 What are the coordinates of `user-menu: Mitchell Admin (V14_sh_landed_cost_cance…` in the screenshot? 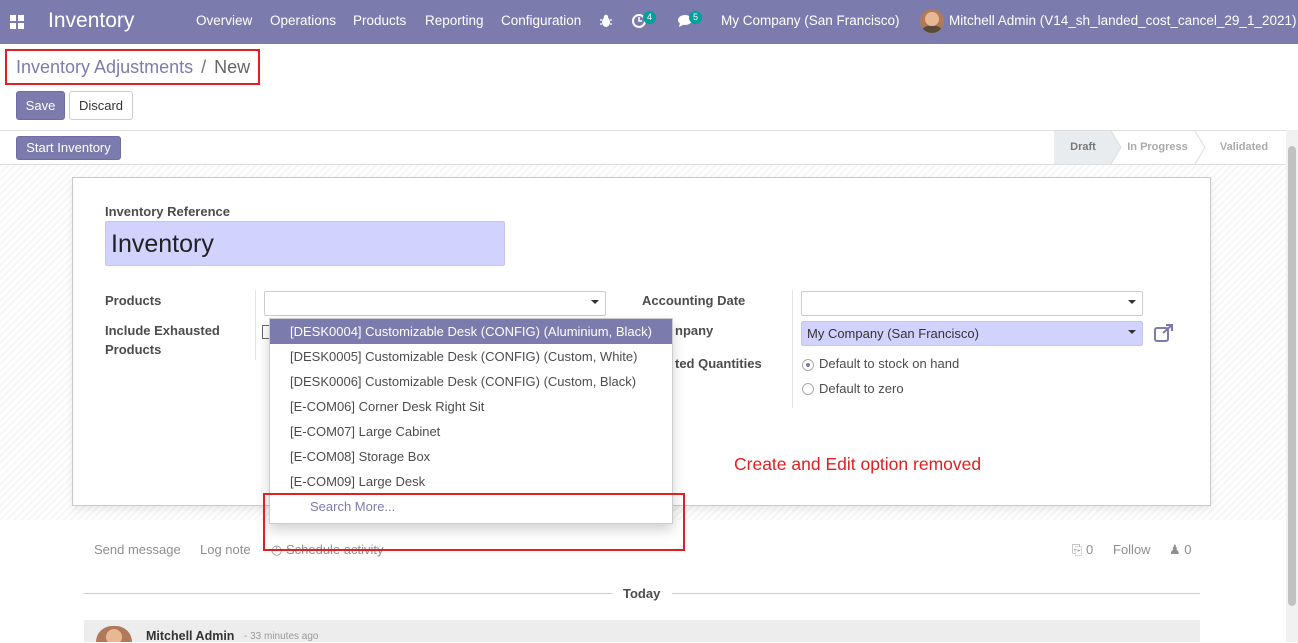 It's located at (1123, 20).